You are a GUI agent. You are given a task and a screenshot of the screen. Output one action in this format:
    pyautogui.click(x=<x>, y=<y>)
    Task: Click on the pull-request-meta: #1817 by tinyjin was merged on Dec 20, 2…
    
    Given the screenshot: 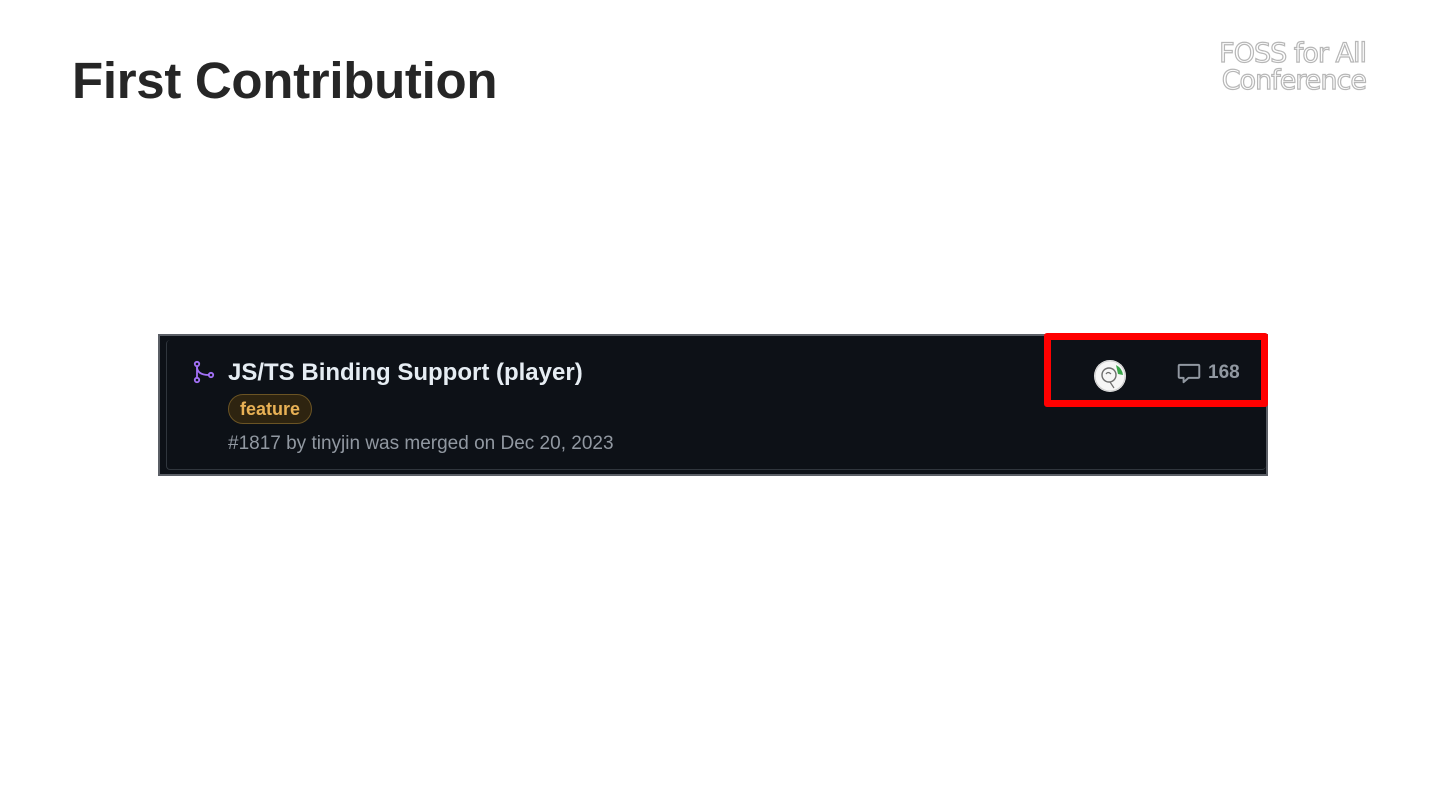 What is the action you would take?
    pyautogui.click(x=421, y=443)
    